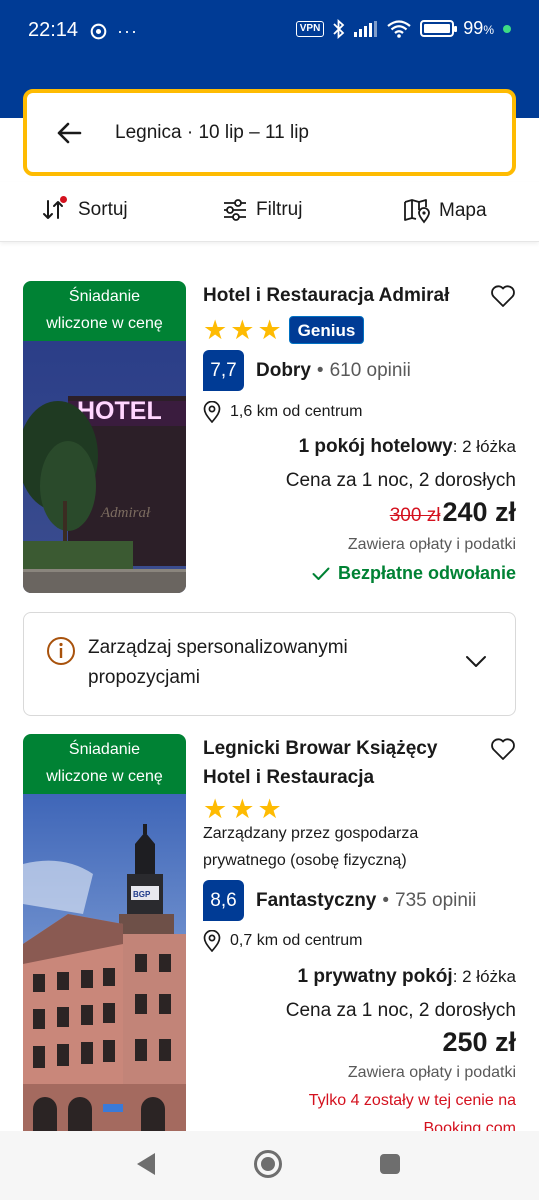 The width and height of the screenshot is (539, 1200). I want to click on status-bar: 22:14 ··· VPN 99%, so click(269, 31).